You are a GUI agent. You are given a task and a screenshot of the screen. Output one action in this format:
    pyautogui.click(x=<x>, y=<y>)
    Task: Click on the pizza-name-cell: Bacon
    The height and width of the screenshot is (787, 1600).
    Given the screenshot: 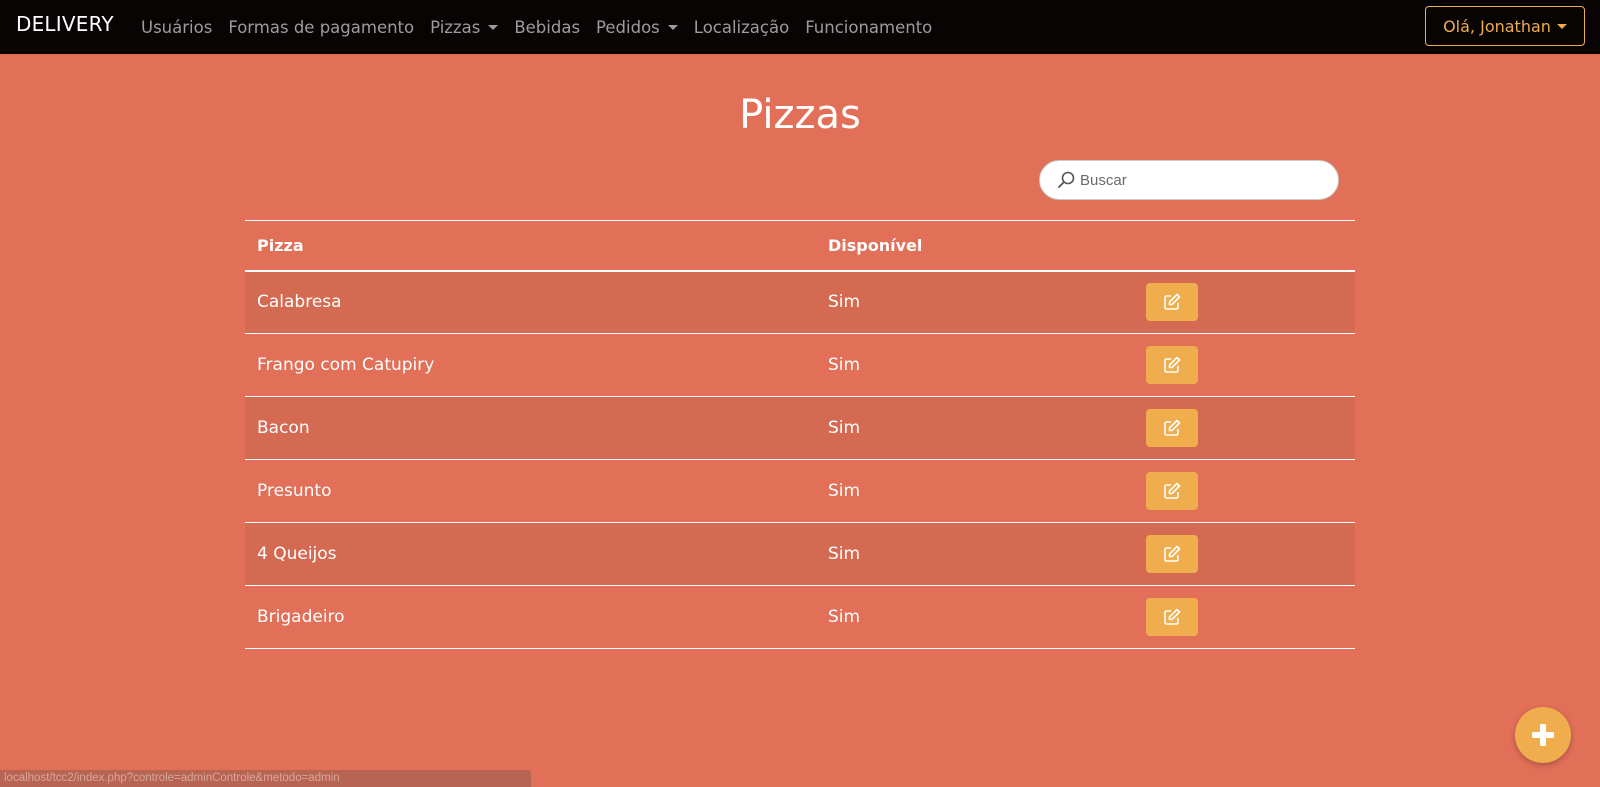 What is the action you would take?
    pyautogui.click(x=530, y=428)
    